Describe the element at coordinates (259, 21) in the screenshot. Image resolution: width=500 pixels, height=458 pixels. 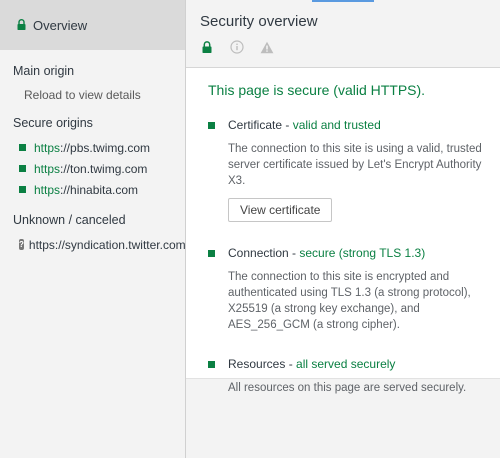
I see `page-title: Security overview` at that location.